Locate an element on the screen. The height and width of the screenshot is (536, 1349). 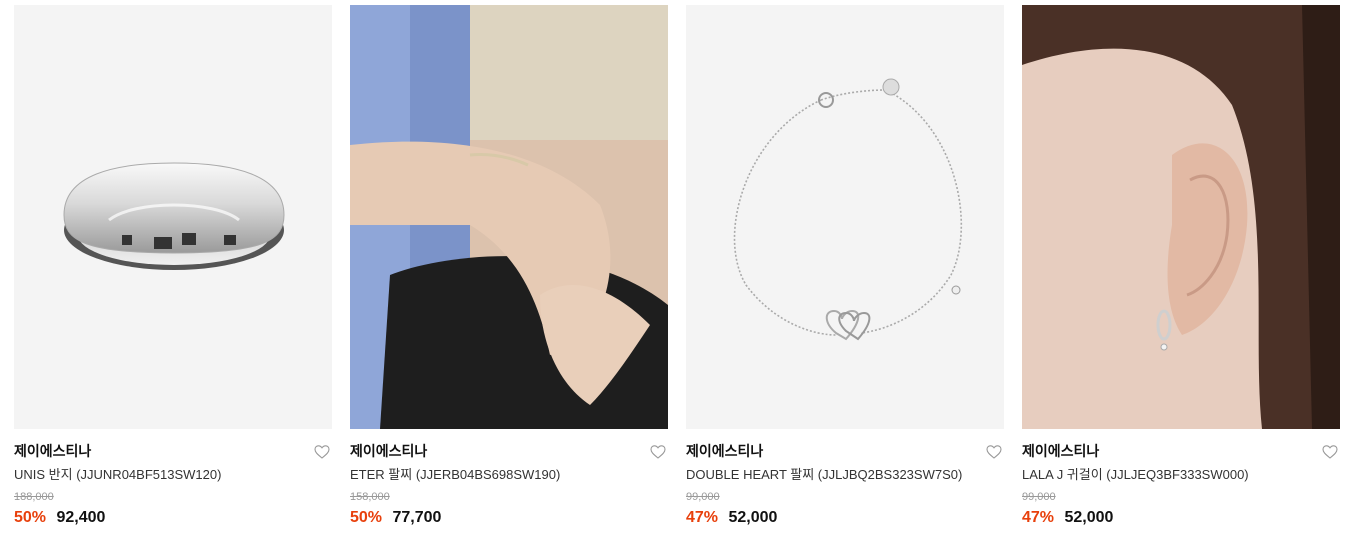
silver-ring-image is located at coordinates (174, 216).